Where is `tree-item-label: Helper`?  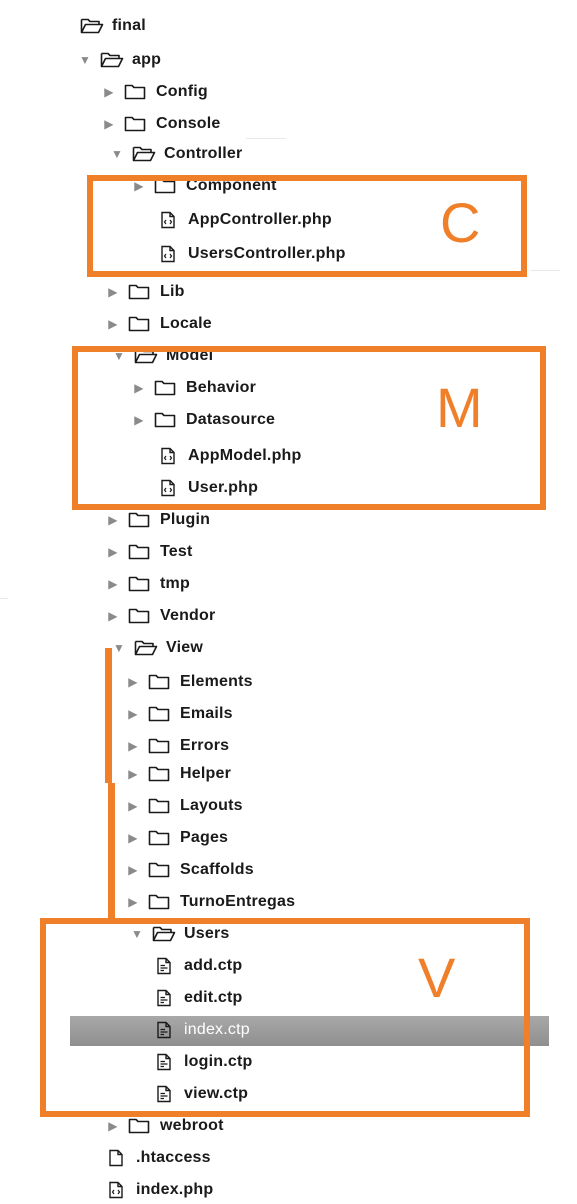 tree-item-label: Helper is located at coordinates (205, 773).